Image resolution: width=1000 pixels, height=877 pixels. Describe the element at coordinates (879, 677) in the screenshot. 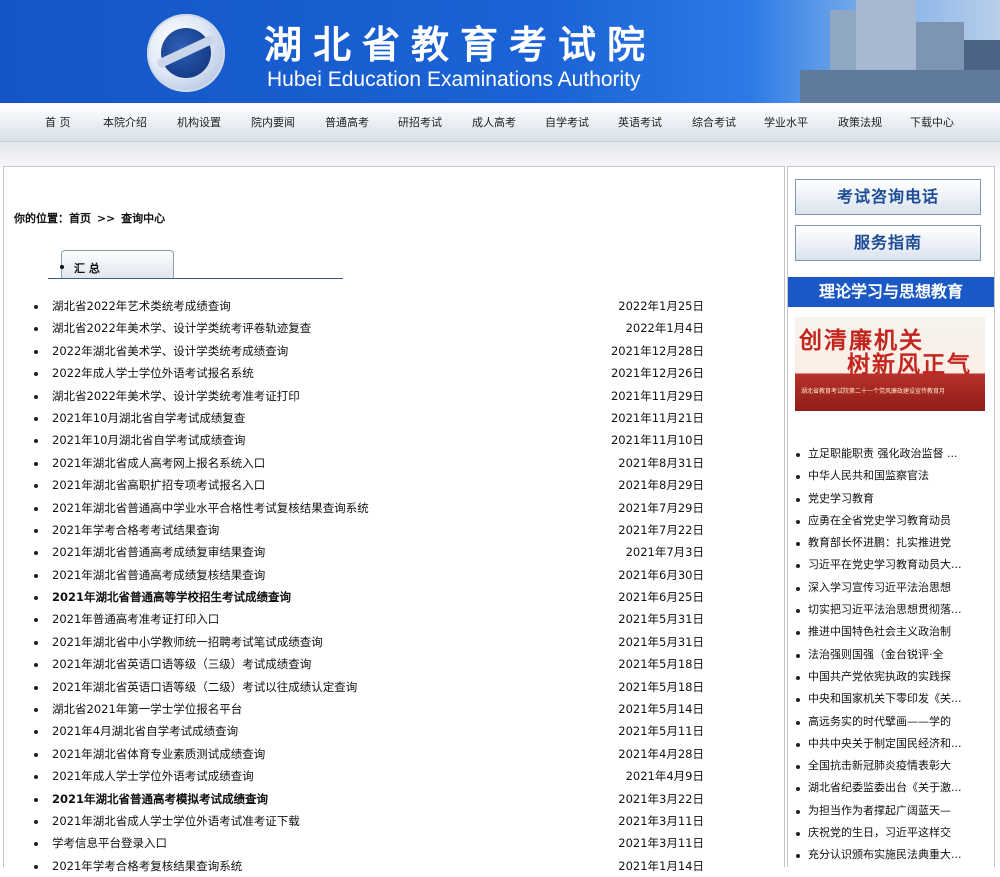

I see `news-item-title: 中国共产党依宪执政的实践探` at that location.